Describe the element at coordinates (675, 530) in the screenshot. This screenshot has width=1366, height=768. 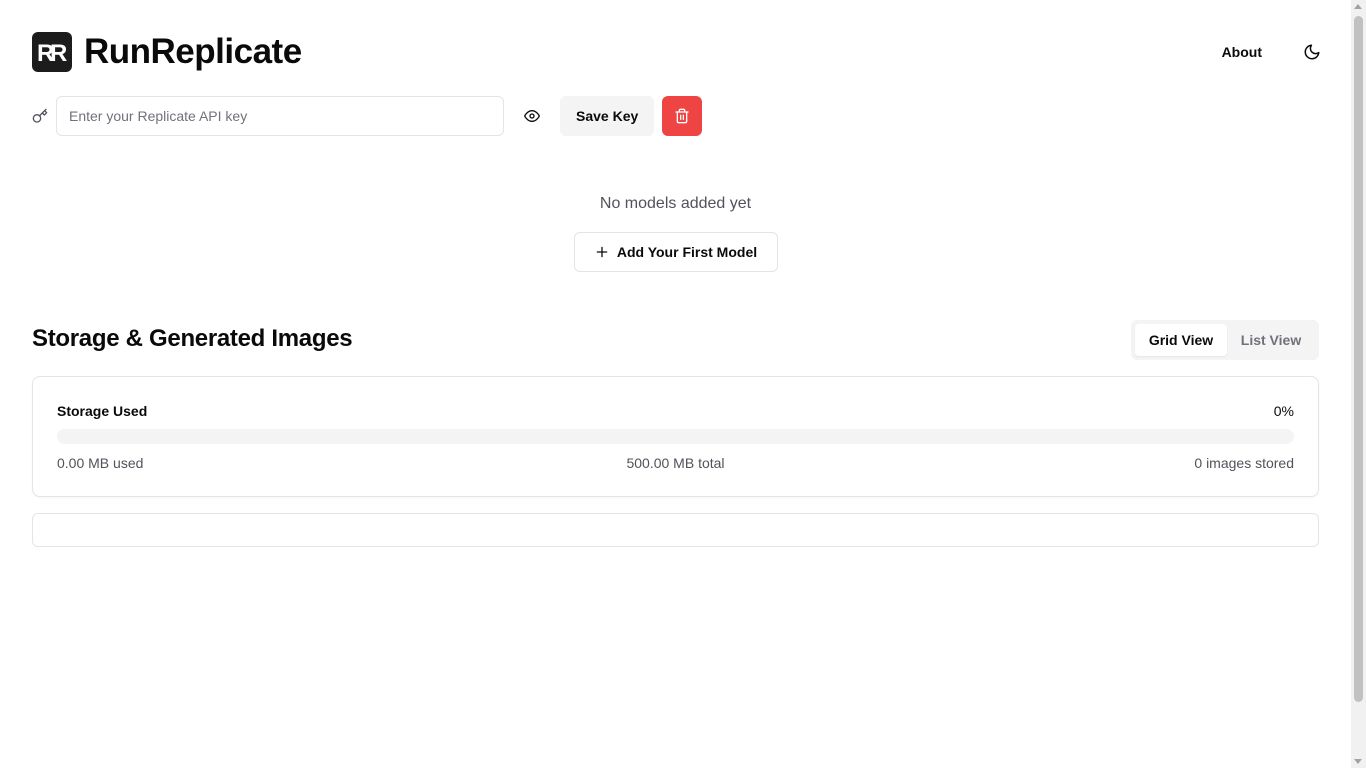
I see `generated-images-panel` at that location.